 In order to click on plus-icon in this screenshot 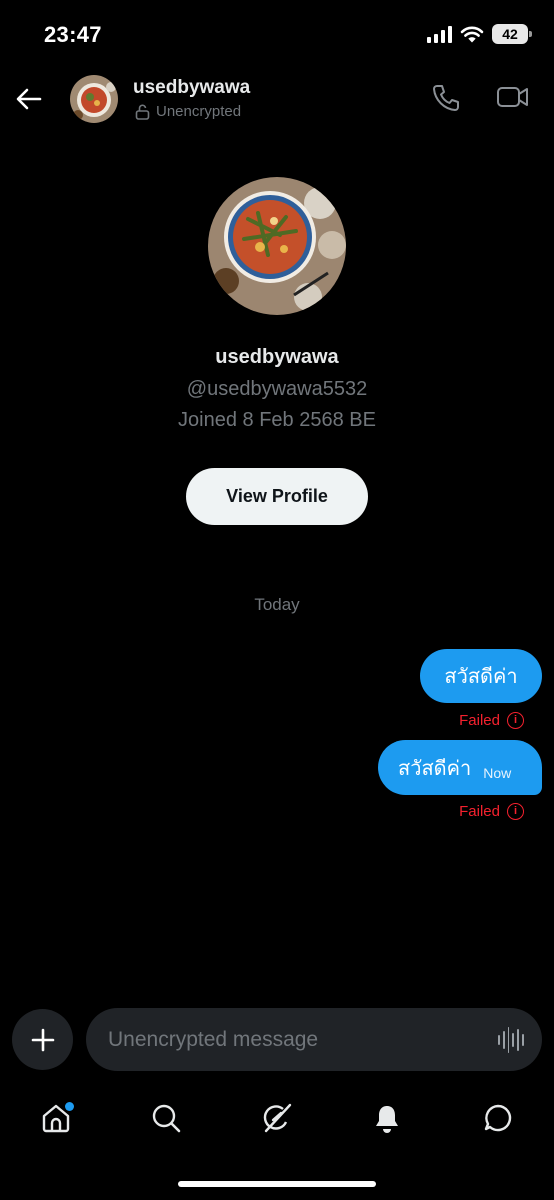, I will do `click(42, 1039)`.